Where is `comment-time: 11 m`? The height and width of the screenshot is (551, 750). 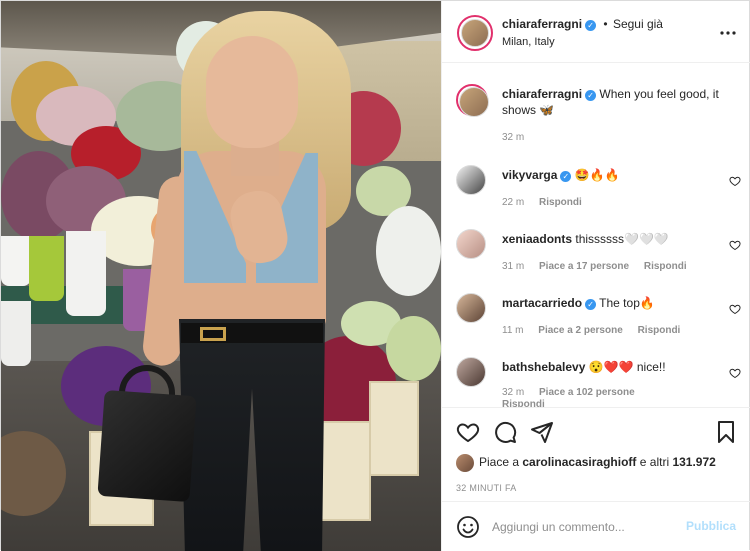
comment-time: 11 m is located at coordinates (513, 330).